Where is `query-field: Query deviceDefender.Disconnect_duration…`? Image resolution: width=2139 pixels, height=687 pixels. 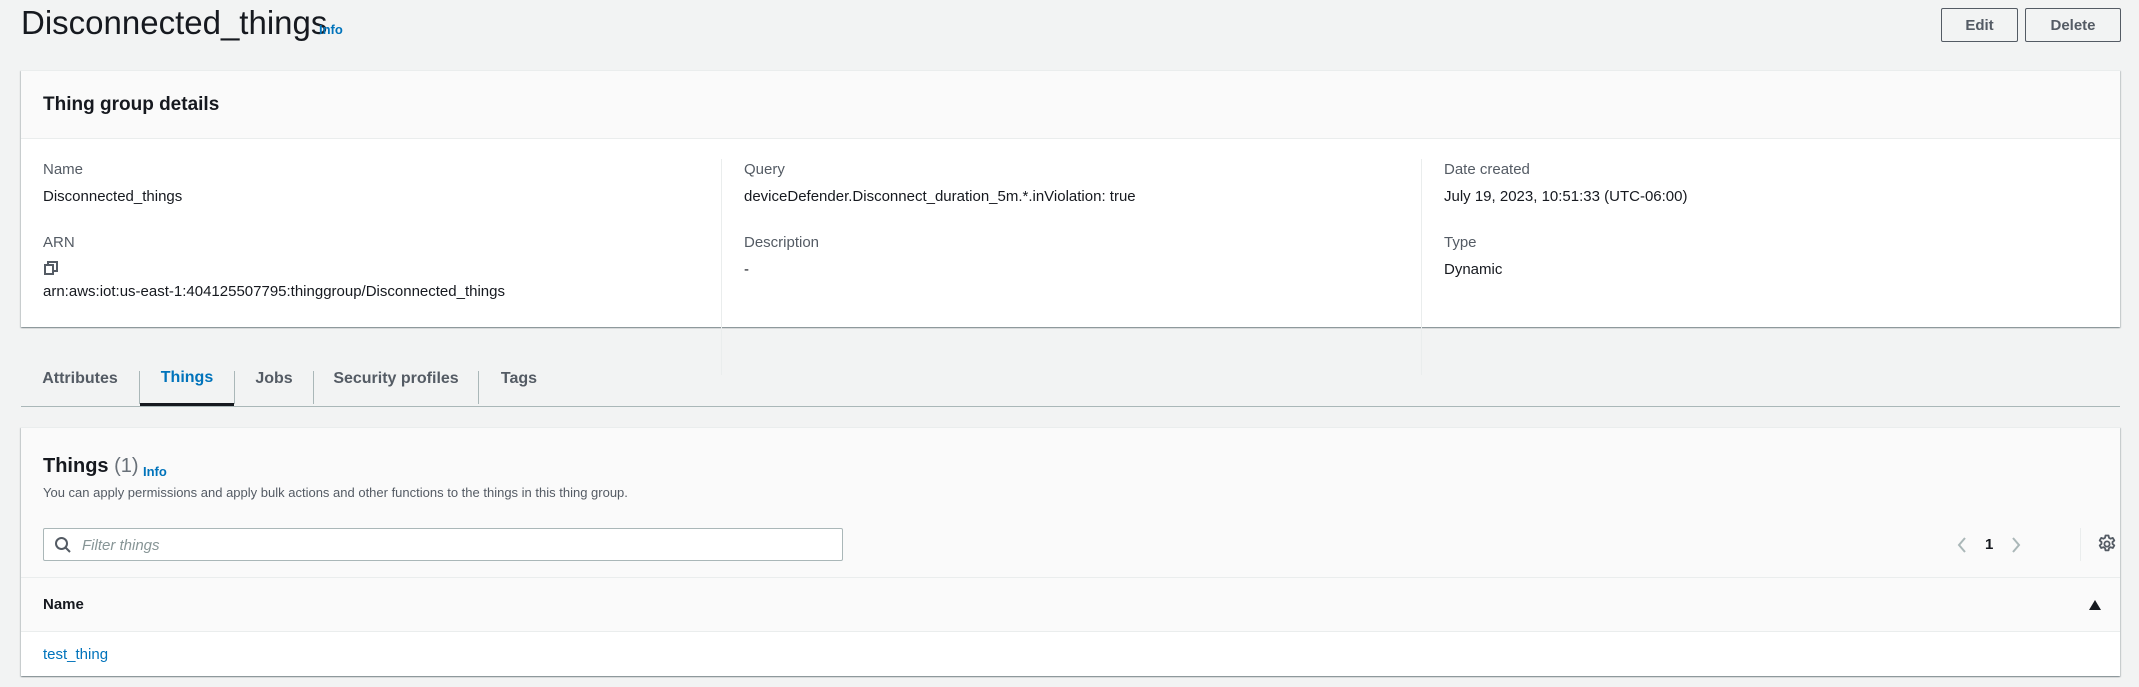
query-field: Query deviceDefender.Disconnect_duration… is located at coordinates (1092, 183).